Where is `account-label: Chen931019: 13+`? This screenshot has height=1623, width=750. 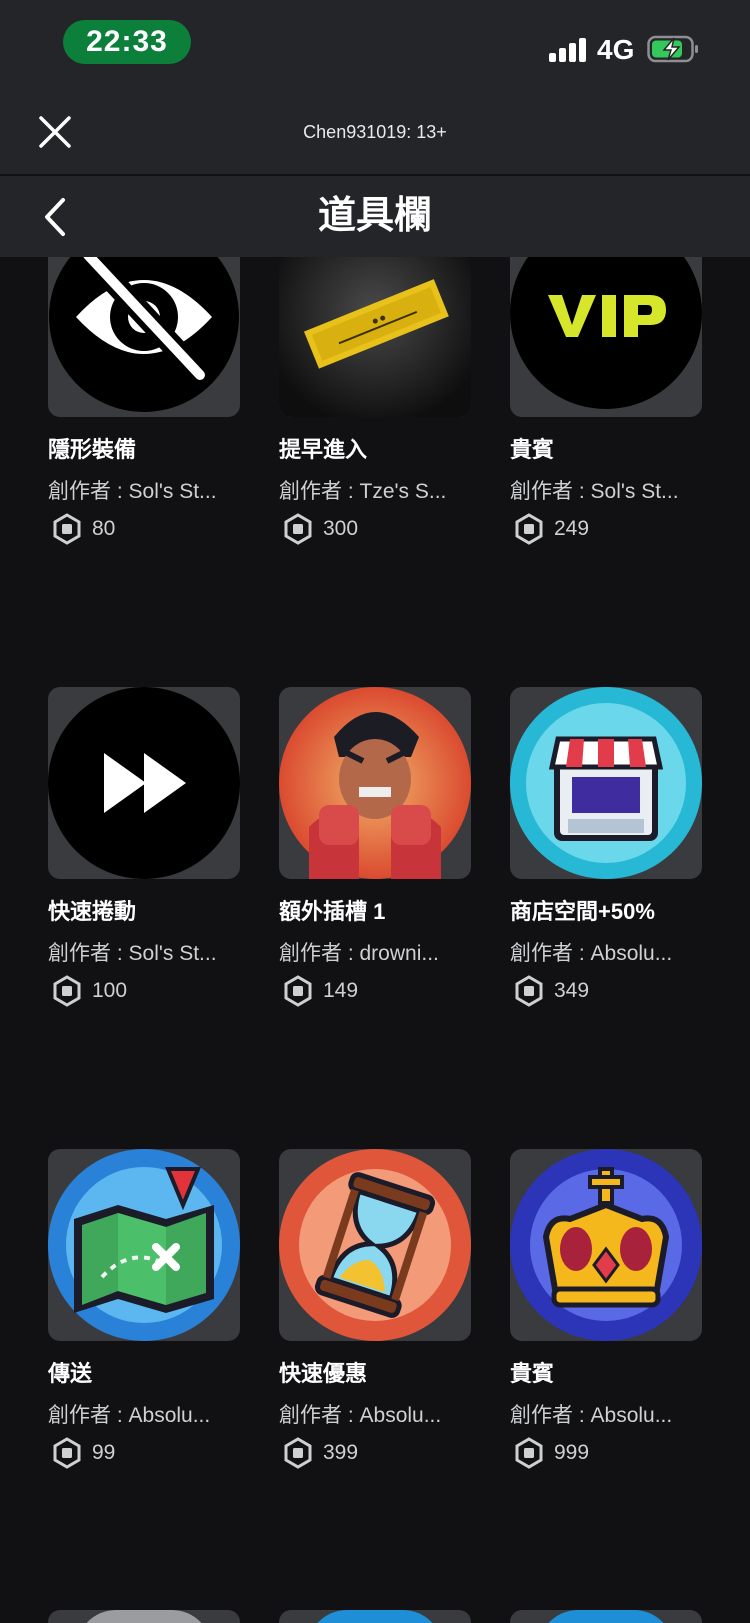
account-label: Chen931019: 13+ is located at coordinates (375, 132).